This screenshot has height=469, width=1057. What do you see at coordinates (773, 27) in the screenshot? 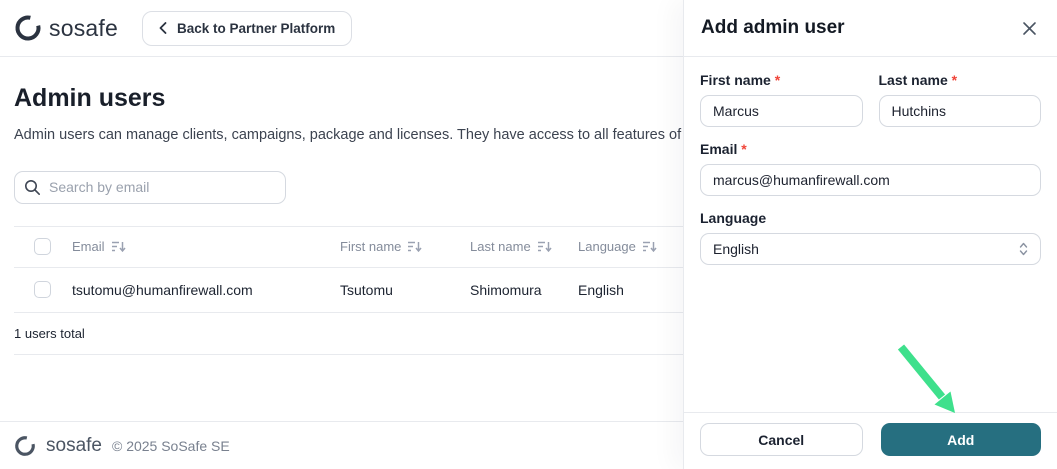
I see `panel-title: Add admin user` at bounding box center [773, 27].